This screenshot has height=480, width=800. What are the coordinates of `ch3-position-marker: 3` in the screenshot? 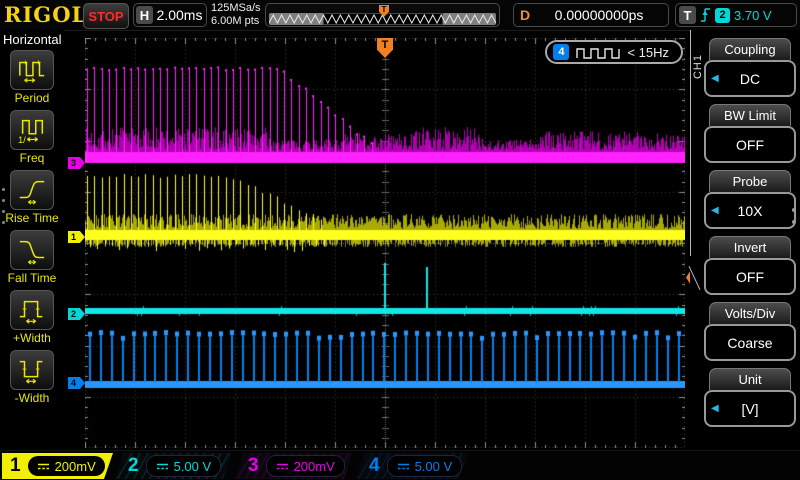 It's located at (76, 163).